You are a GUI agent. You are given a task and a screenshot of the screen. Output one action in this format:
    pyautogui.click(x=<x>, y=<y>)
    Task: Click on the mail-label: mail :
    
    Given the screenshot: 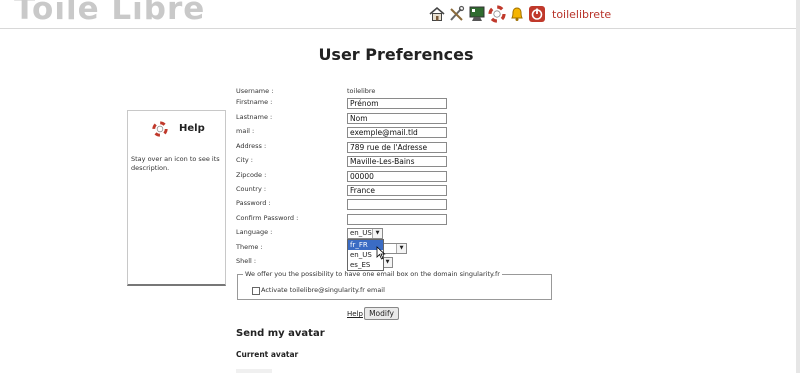 What is the action you would take?
    pyautogui.click(x=245, y=131)
    